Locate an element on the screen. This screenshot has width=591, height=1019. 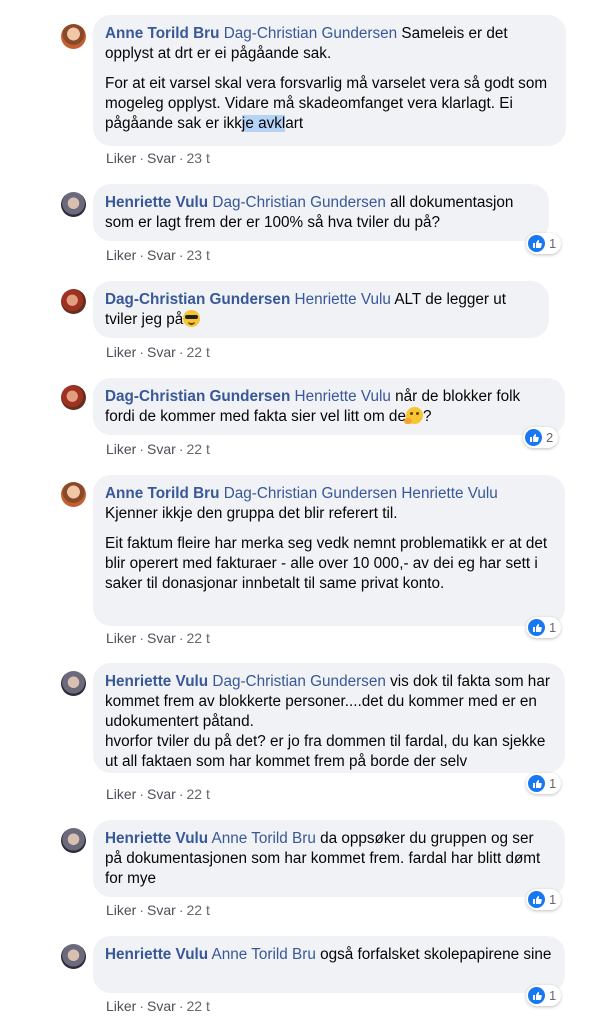
text-selection: je avkl is located at coordinates (263, 123).